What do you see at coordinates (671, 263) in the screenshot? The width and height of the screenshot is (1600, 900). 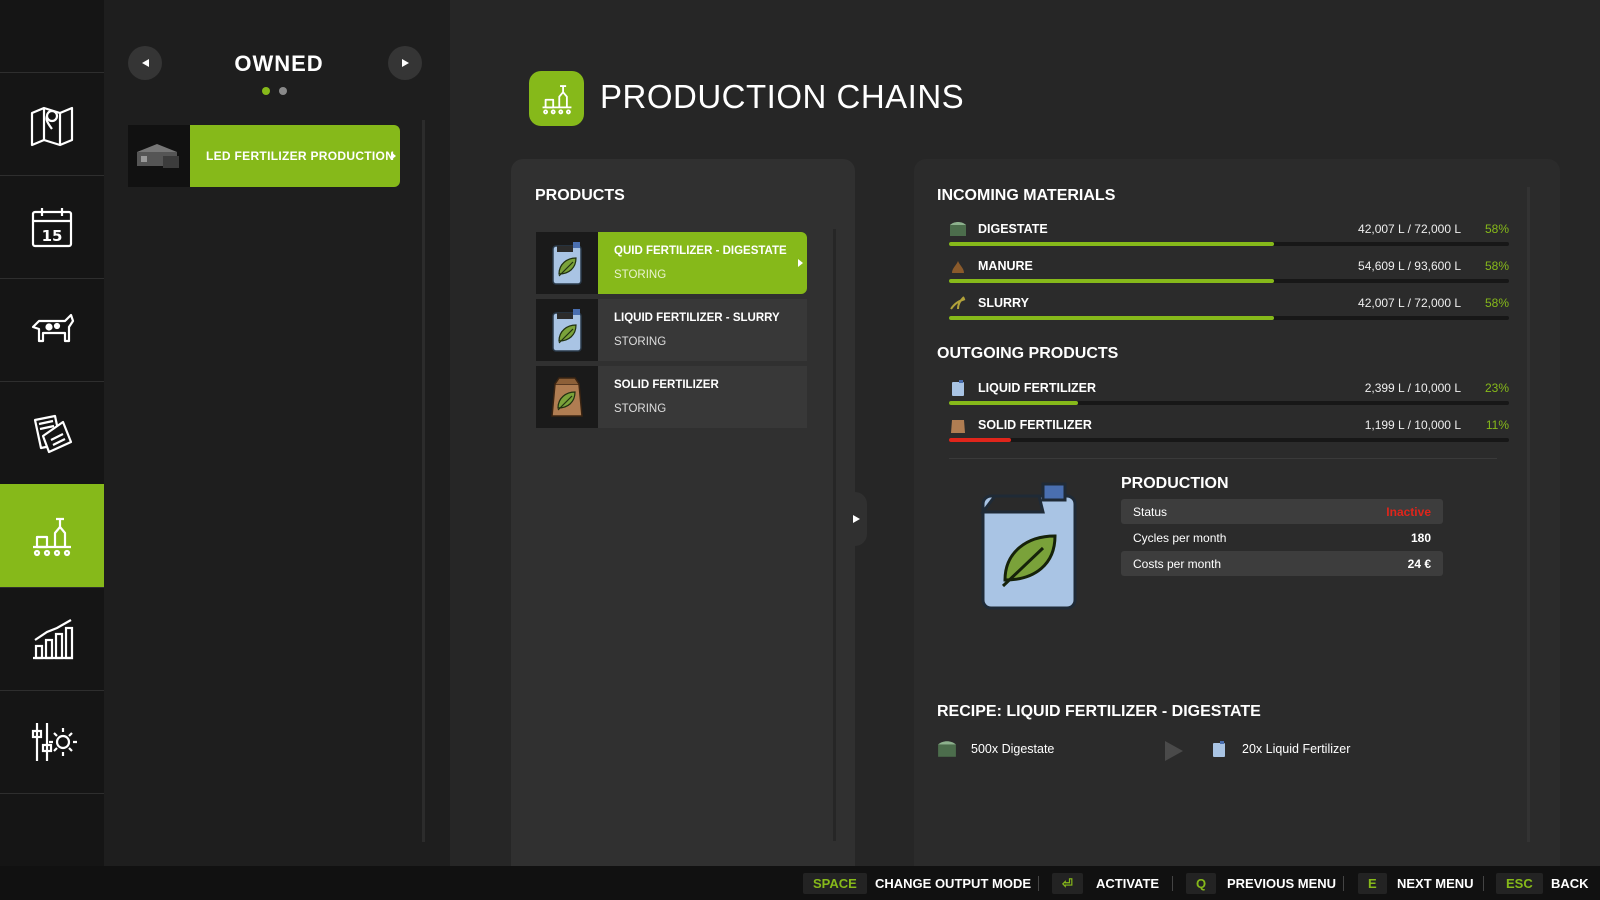 I see `product-item: QUID FERTILIZER - DIGESTATE STORING` at bounding box center [671, 263].